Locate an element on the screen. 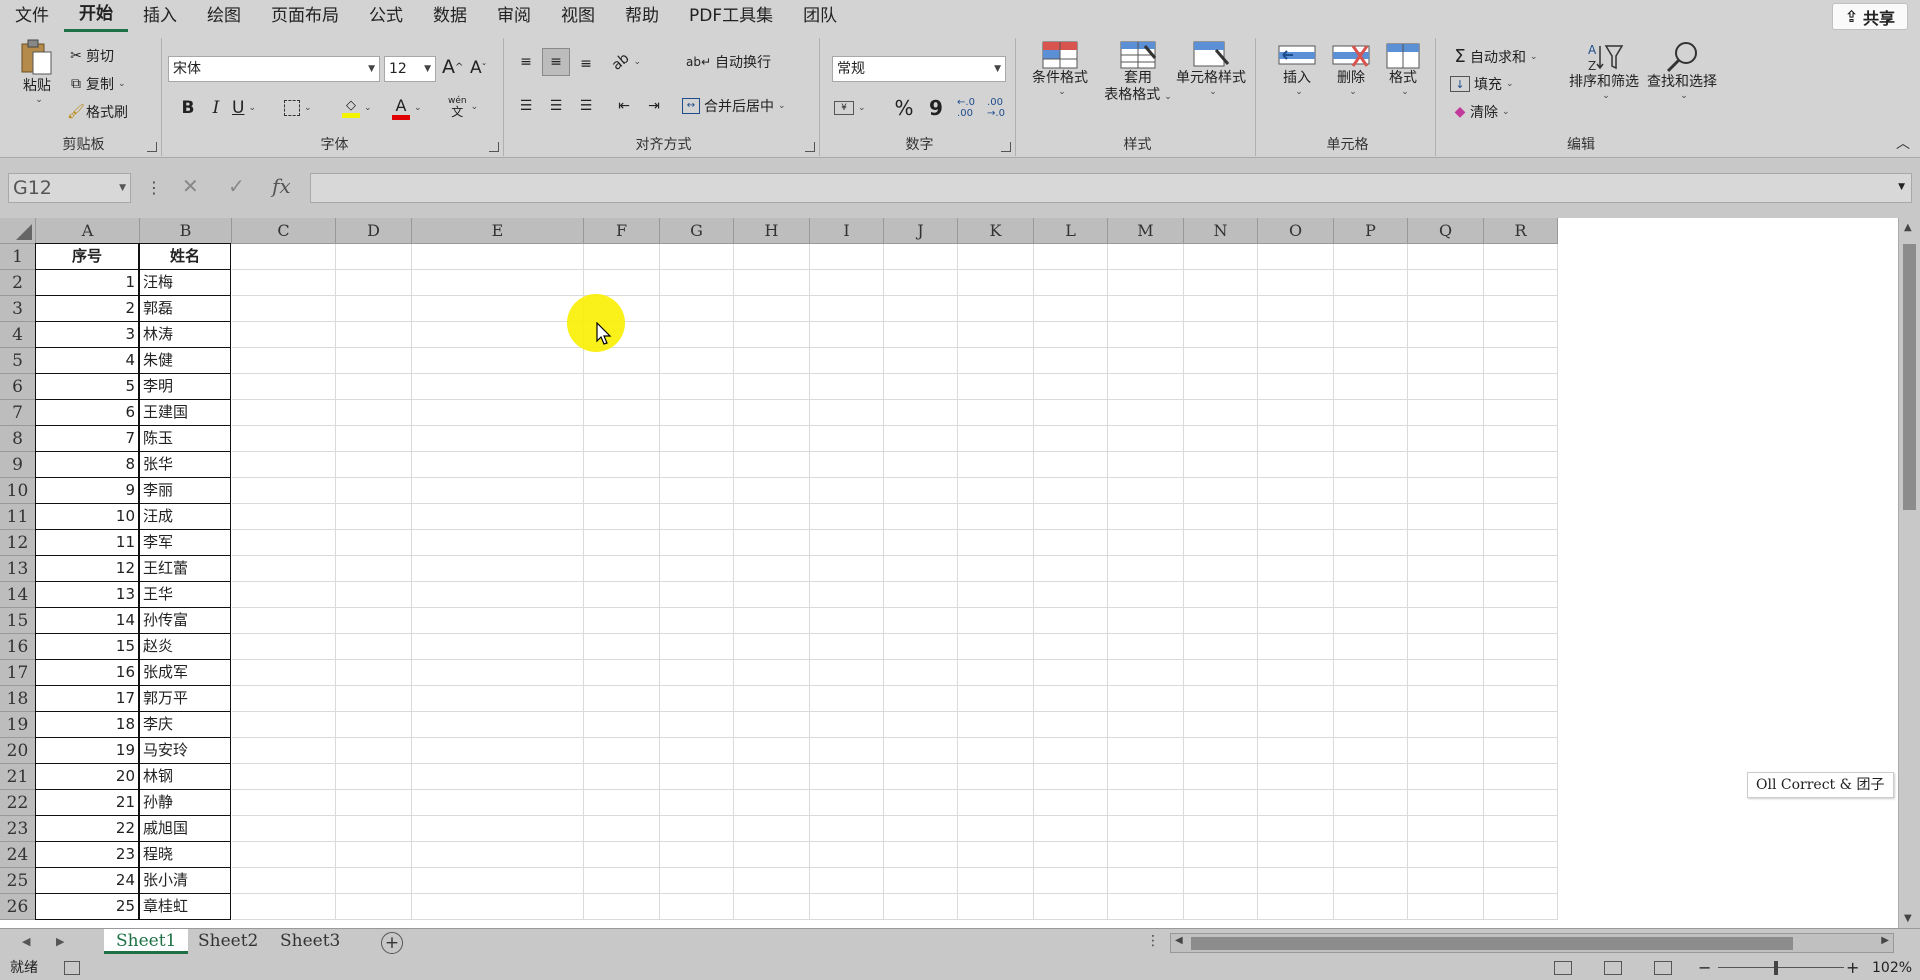 The width and height of the screenshot is (1920, 980). cell-h21 is located at coordinates (772, 777).